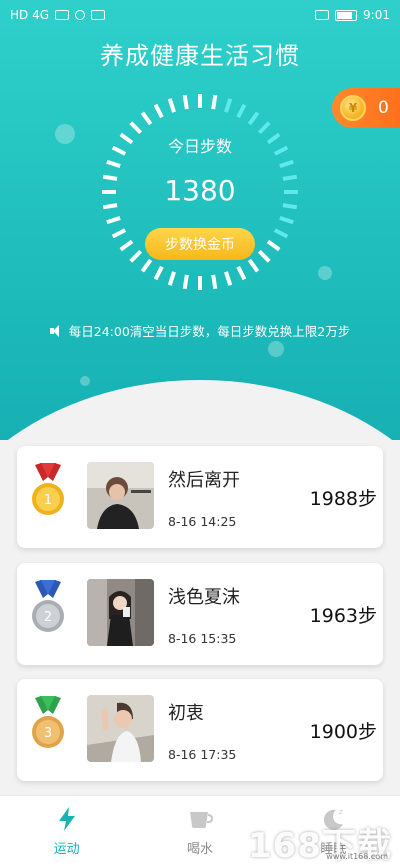 The image size is (400, 866). What do you see at coordinates (98, 15) in the screenshot?
I see `notification-icon` at bounding box center [98, 15].